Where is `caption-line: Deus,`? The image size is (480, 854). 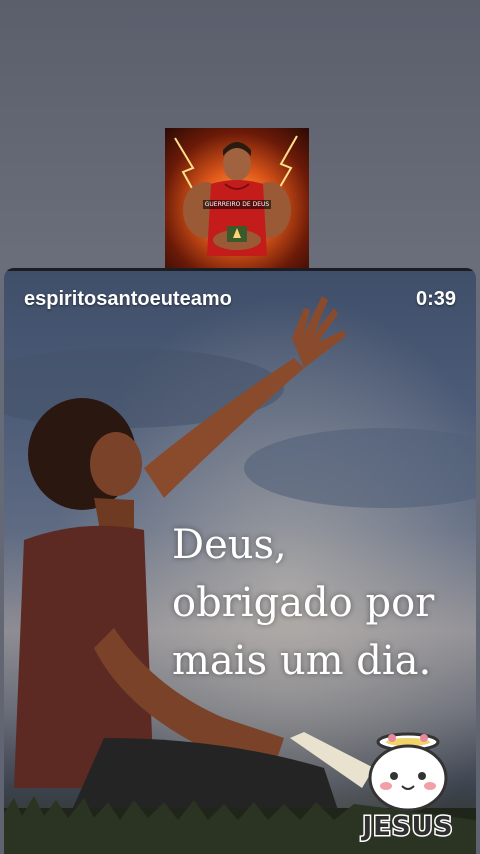 caption-line: Deus, is located at coordinates (229, 545).